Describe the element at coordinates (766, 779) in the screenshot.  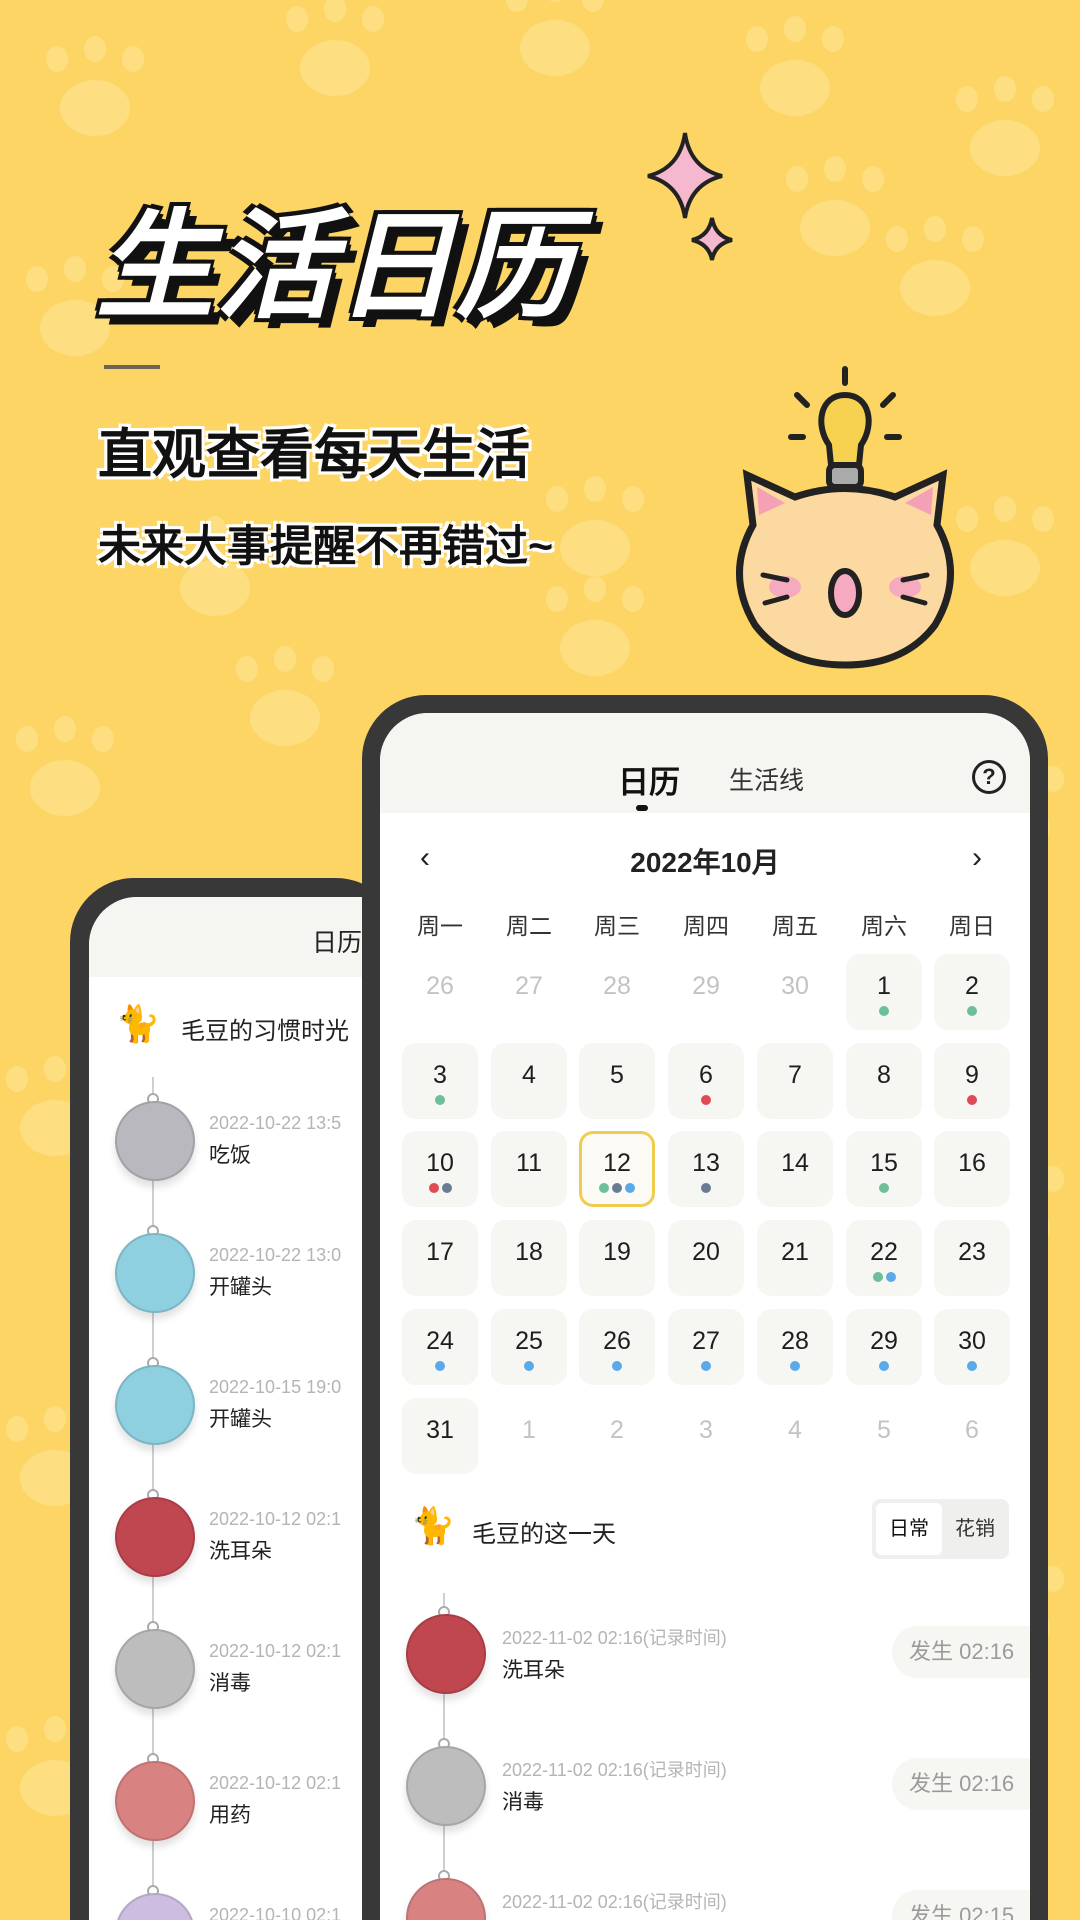
I see `tab-lifeline: 生活线` at that location.